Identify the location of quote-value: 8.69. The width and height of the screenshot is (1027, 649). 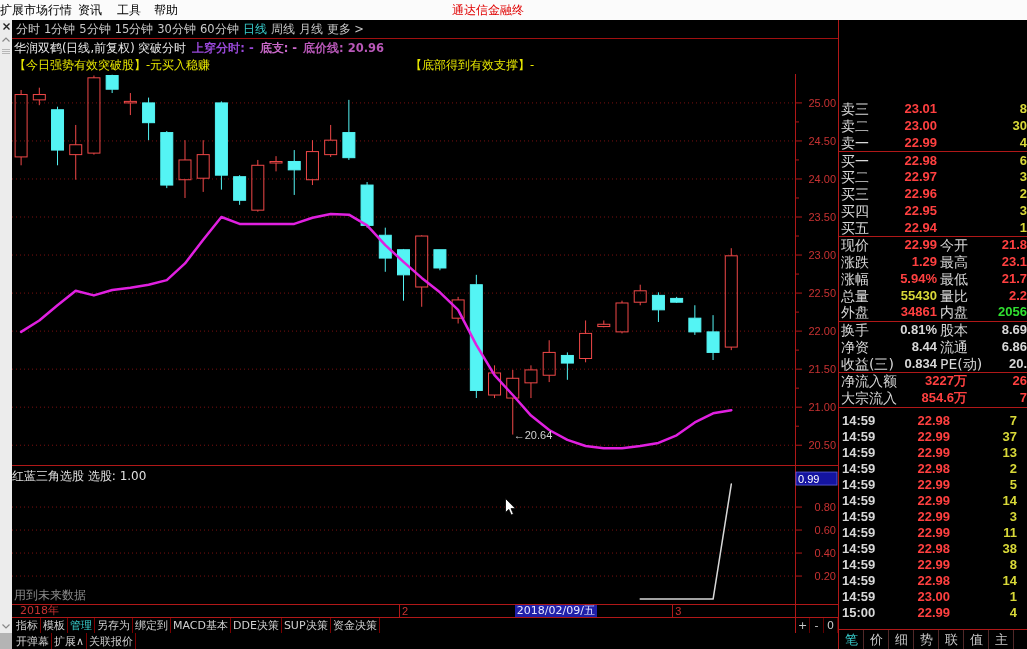
(1014, 330).